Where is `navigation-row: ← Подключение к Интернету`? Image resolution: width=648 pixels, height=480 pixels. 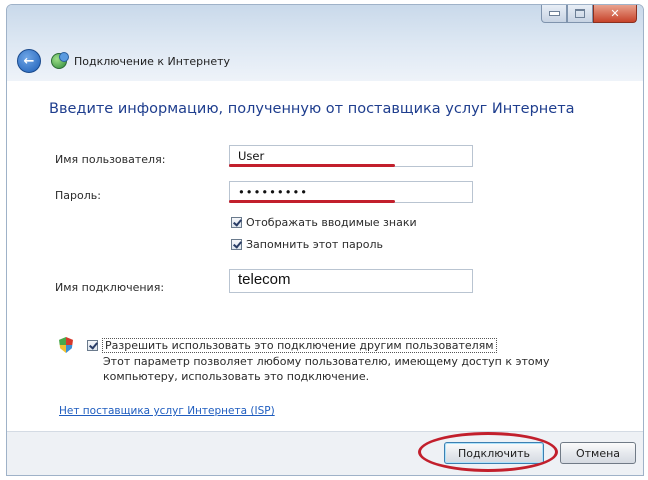
navigation-row: ← Подключение к Интернету is located at coordinates (123, 61).